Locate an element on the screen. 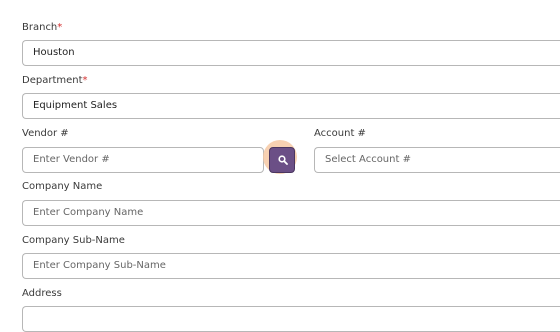 The image size is (560, 332). company-sub-name-input: Enter Company Sub-Name is located at coordinates (291, 266).